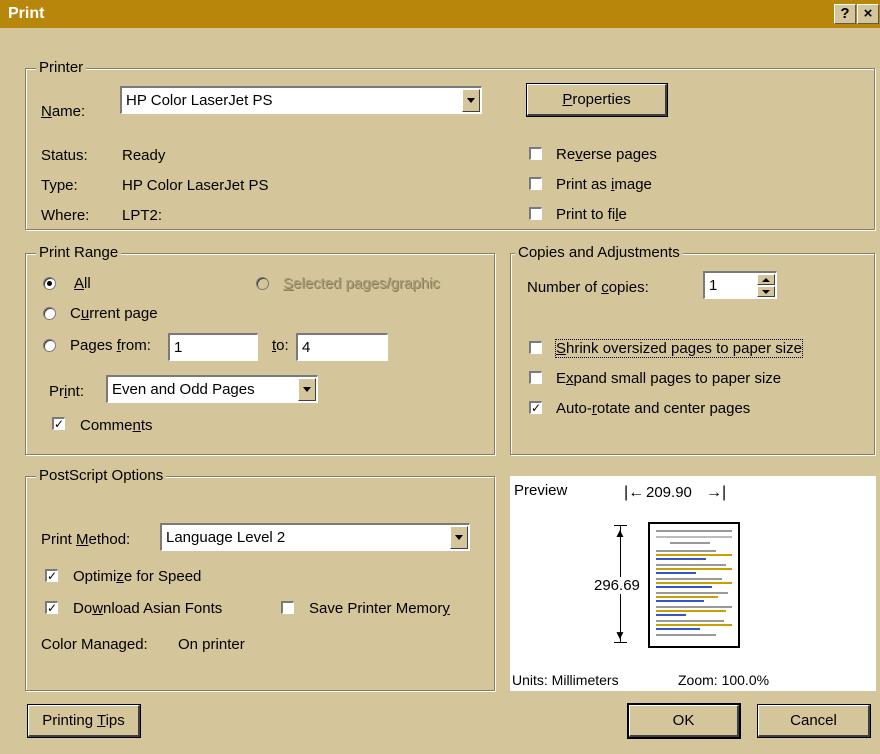 The width and height of the screenshot is (880, 754). I want to click on print-subset-label: Print:, so click(67, 391).